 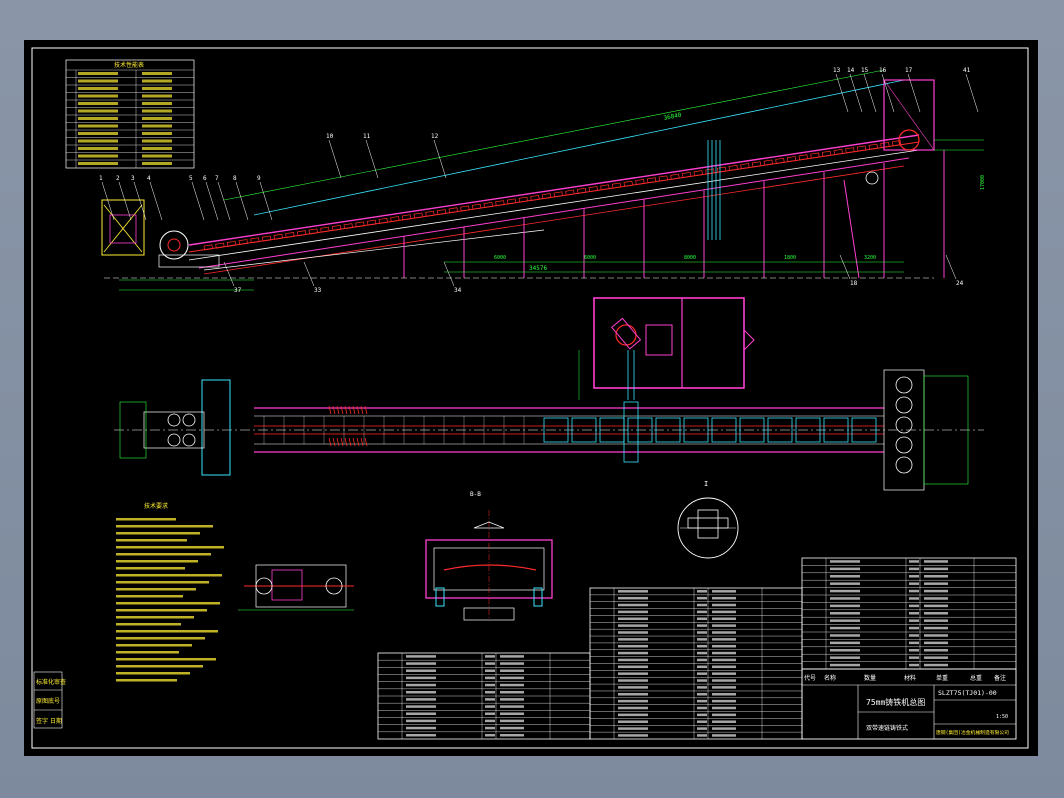 I want to click on parts-list-right, so click(x=909, y=613).